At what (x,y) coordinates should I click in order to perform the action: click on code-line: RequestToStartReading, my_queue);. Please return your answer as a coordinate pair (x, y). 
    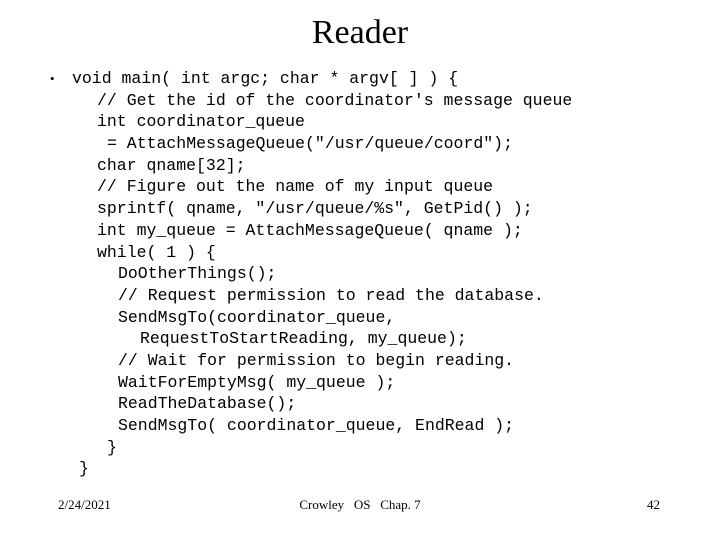
    Looking at the image, I should click on (375, 339).